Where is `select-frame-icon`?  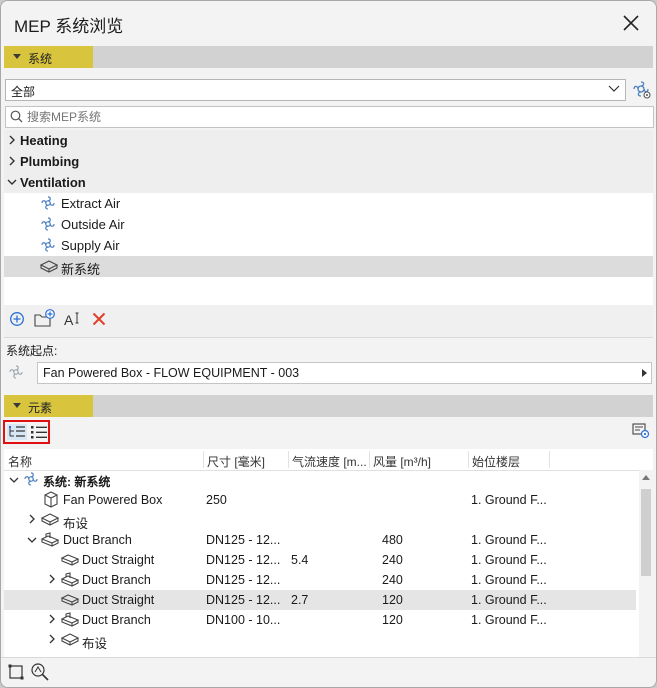
select-frame-icon is located at coordinates (16, 672).